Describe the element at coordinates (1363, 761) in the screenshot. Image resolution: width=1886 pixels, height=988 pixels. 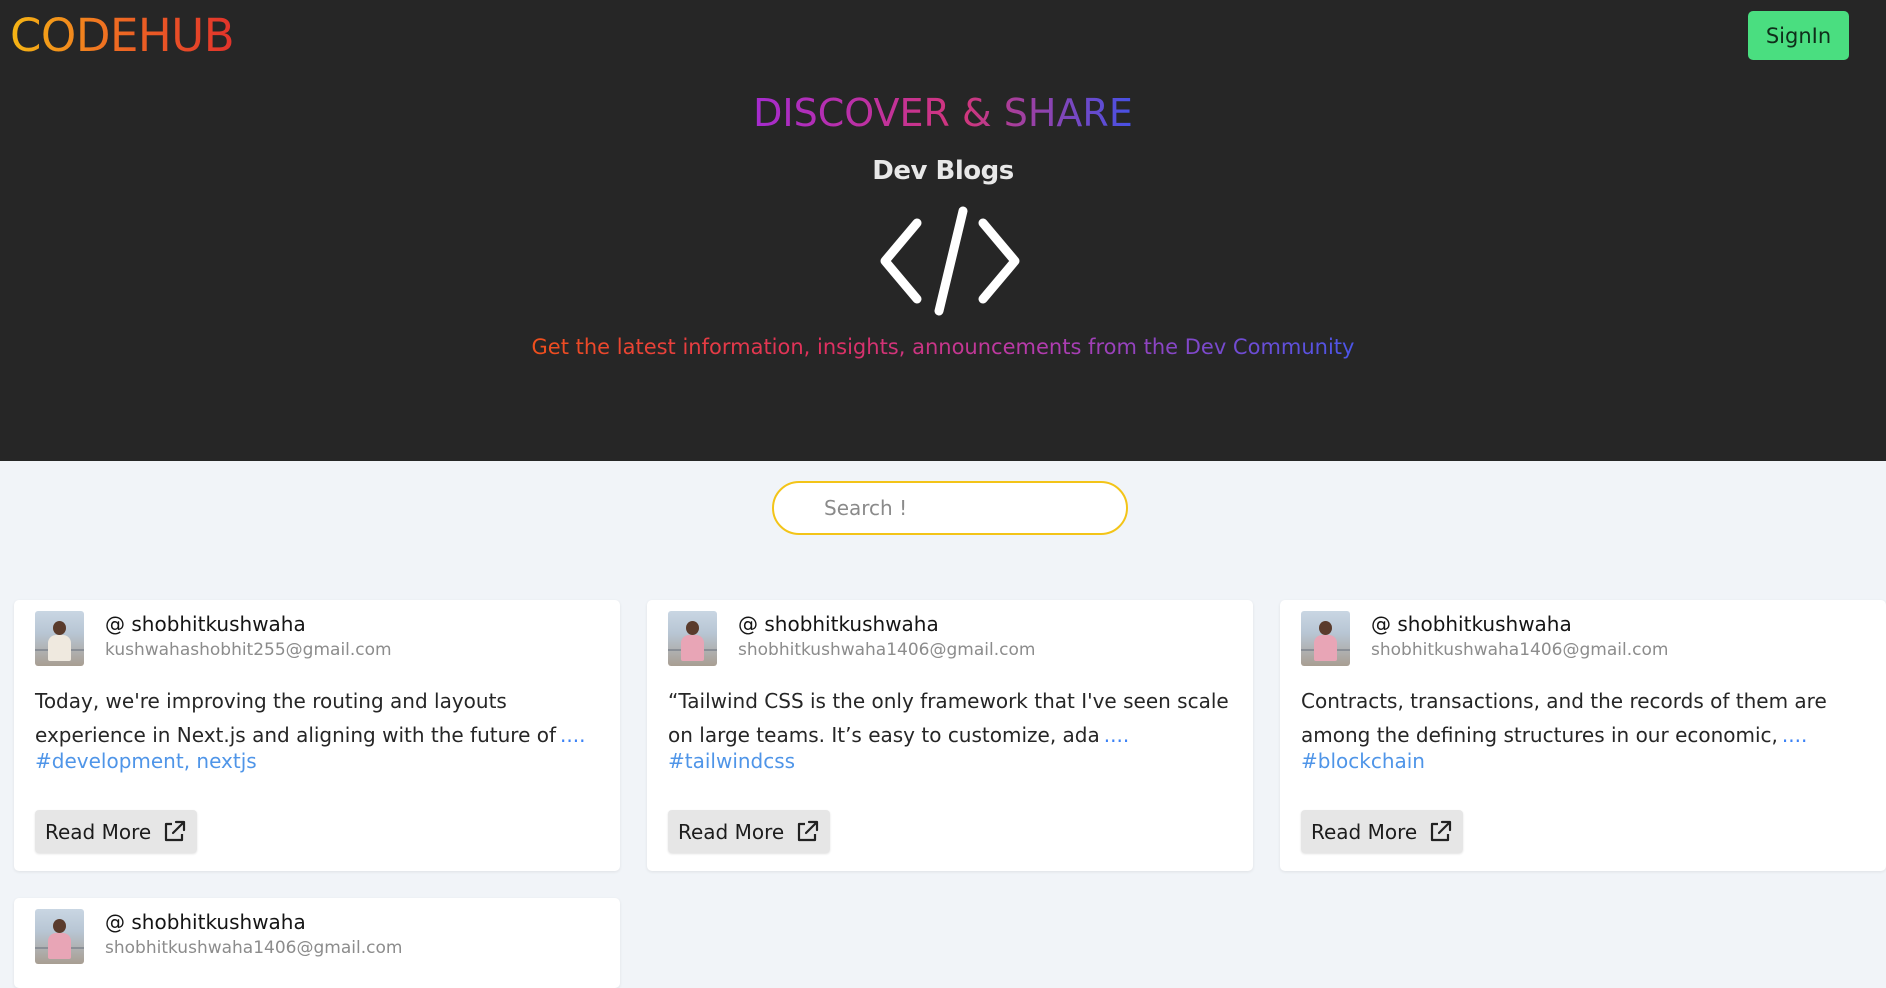
I see `post-tags: #blockchain` at that location.